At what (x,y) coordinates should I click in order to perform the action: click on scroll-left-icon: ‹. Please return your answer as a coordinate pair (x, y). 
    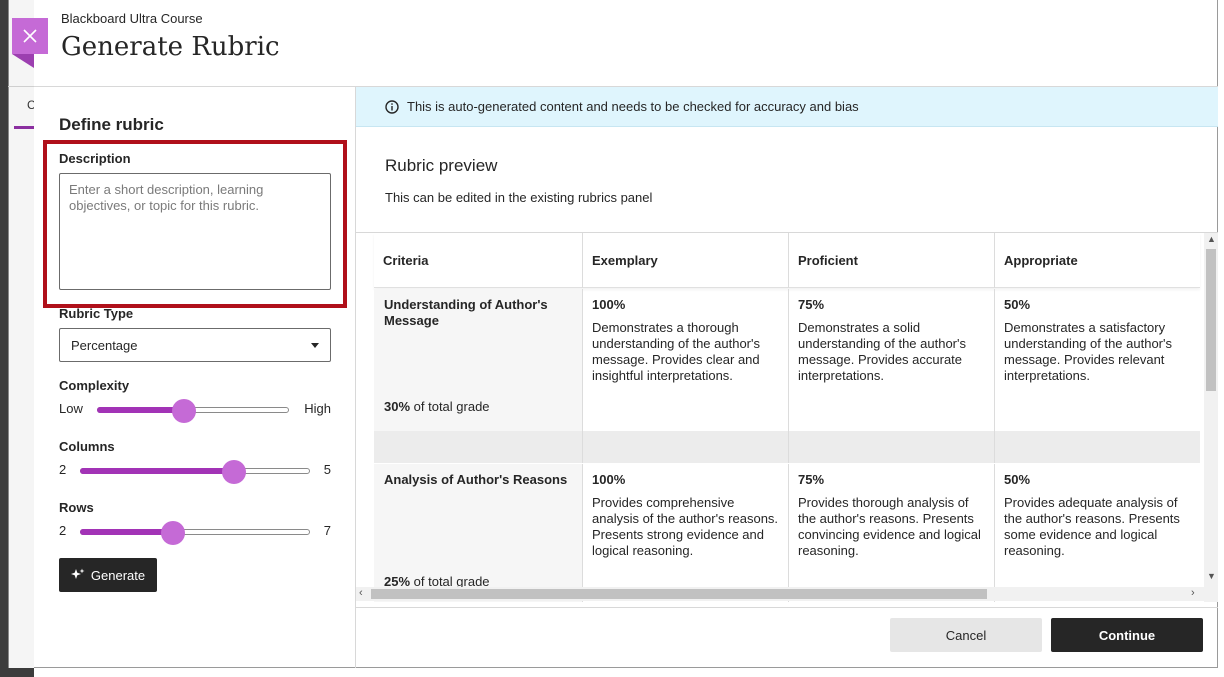
    Looking at the image, I should click on (361, 593).